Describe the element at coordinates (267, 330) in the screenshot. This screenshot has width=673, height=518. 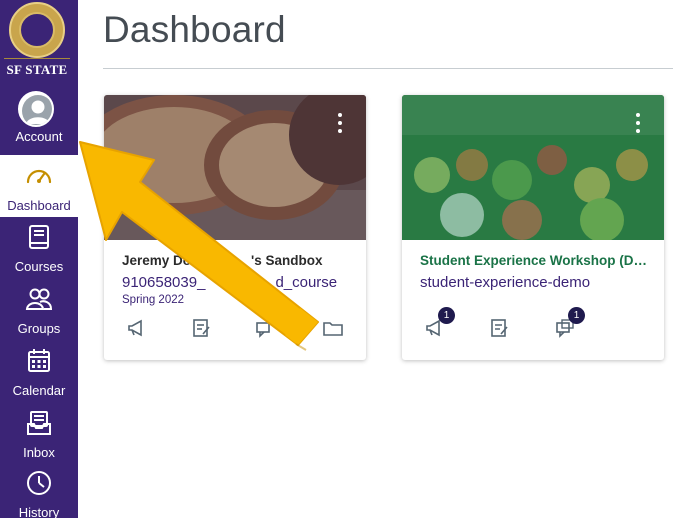
I see `discussion-icon` at that location.